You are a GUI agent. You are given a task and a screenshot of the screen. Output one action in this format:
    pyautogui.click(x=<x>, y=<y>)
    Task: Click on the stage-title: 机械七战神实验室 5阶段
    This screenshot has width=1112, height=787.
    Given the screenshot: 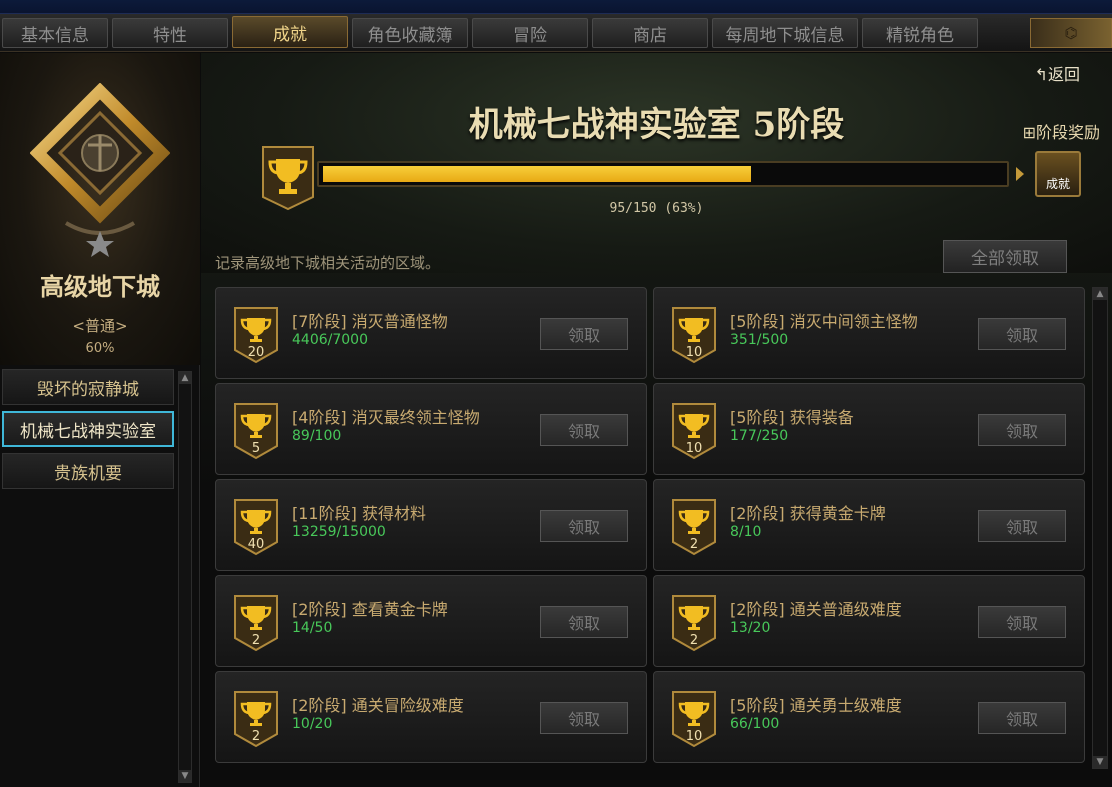 What is the action you would take?
    pyautogui.click(x=656, y=125)
    